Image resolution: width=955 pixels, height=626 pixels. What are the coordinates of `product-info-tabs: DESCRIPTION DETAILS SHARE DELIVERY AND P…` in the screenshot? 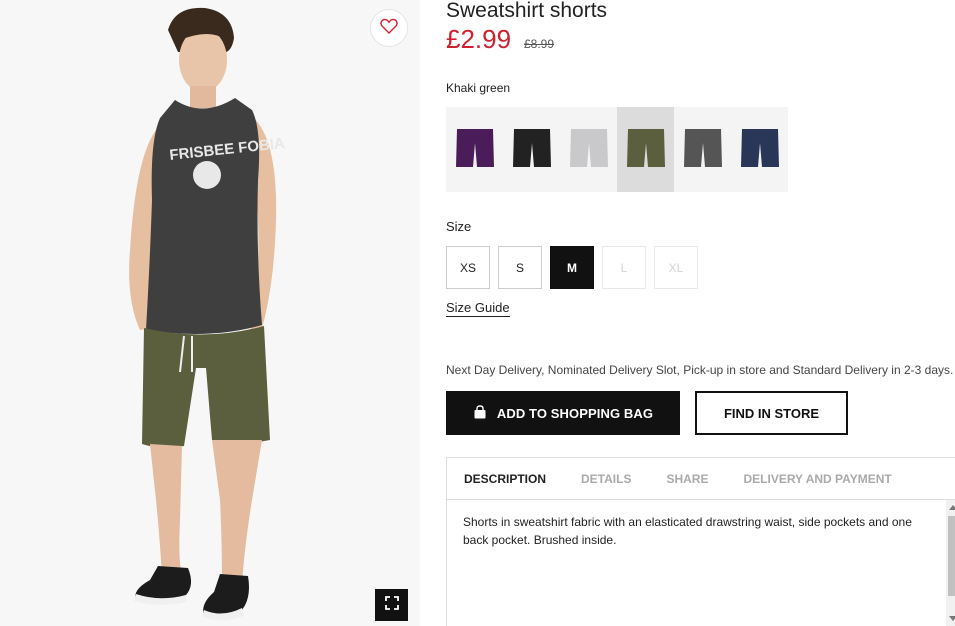 It's located at (700, 541).